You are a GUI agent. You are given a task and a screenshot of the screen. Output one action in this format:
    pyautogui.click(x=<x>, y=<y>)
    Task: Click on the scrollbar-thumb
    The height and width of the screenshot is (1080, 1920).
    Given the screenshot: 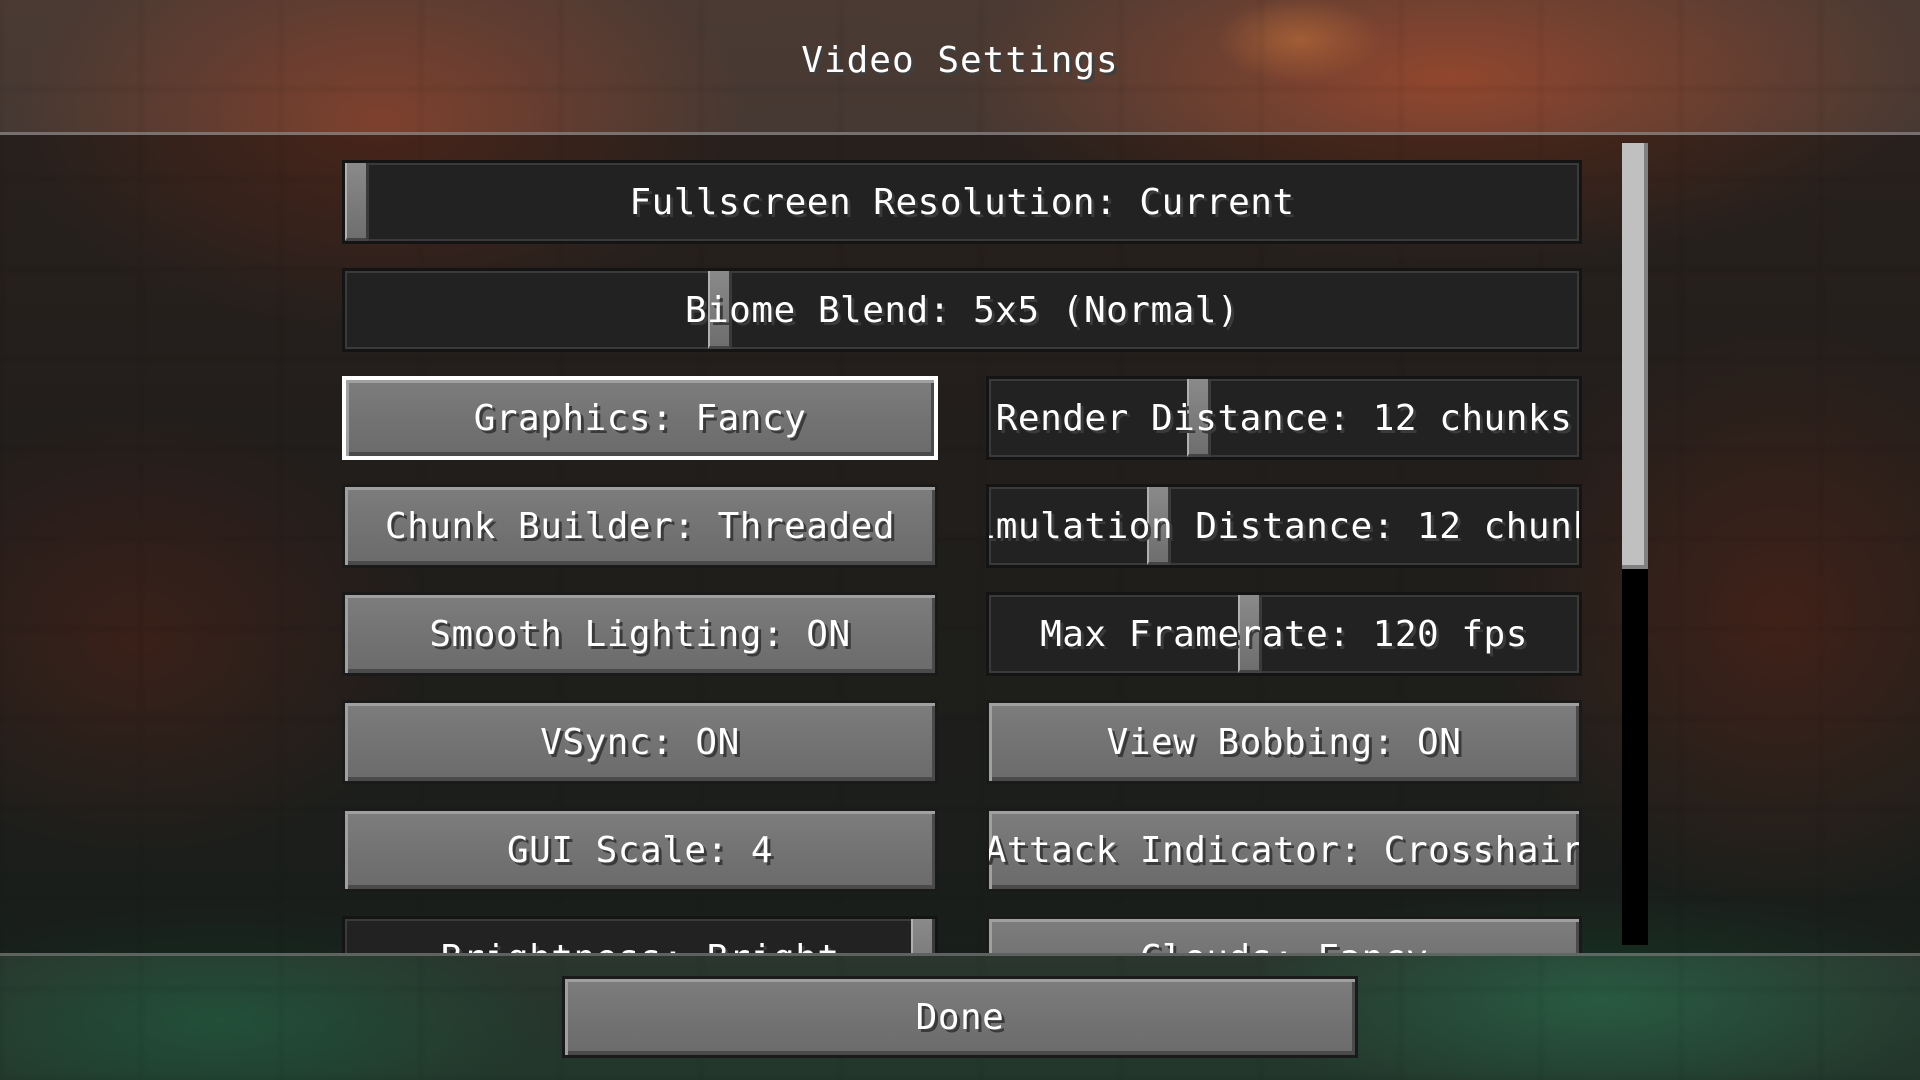 What is the action you would take?
    pyautogui.click(x=1635, y=356)
    